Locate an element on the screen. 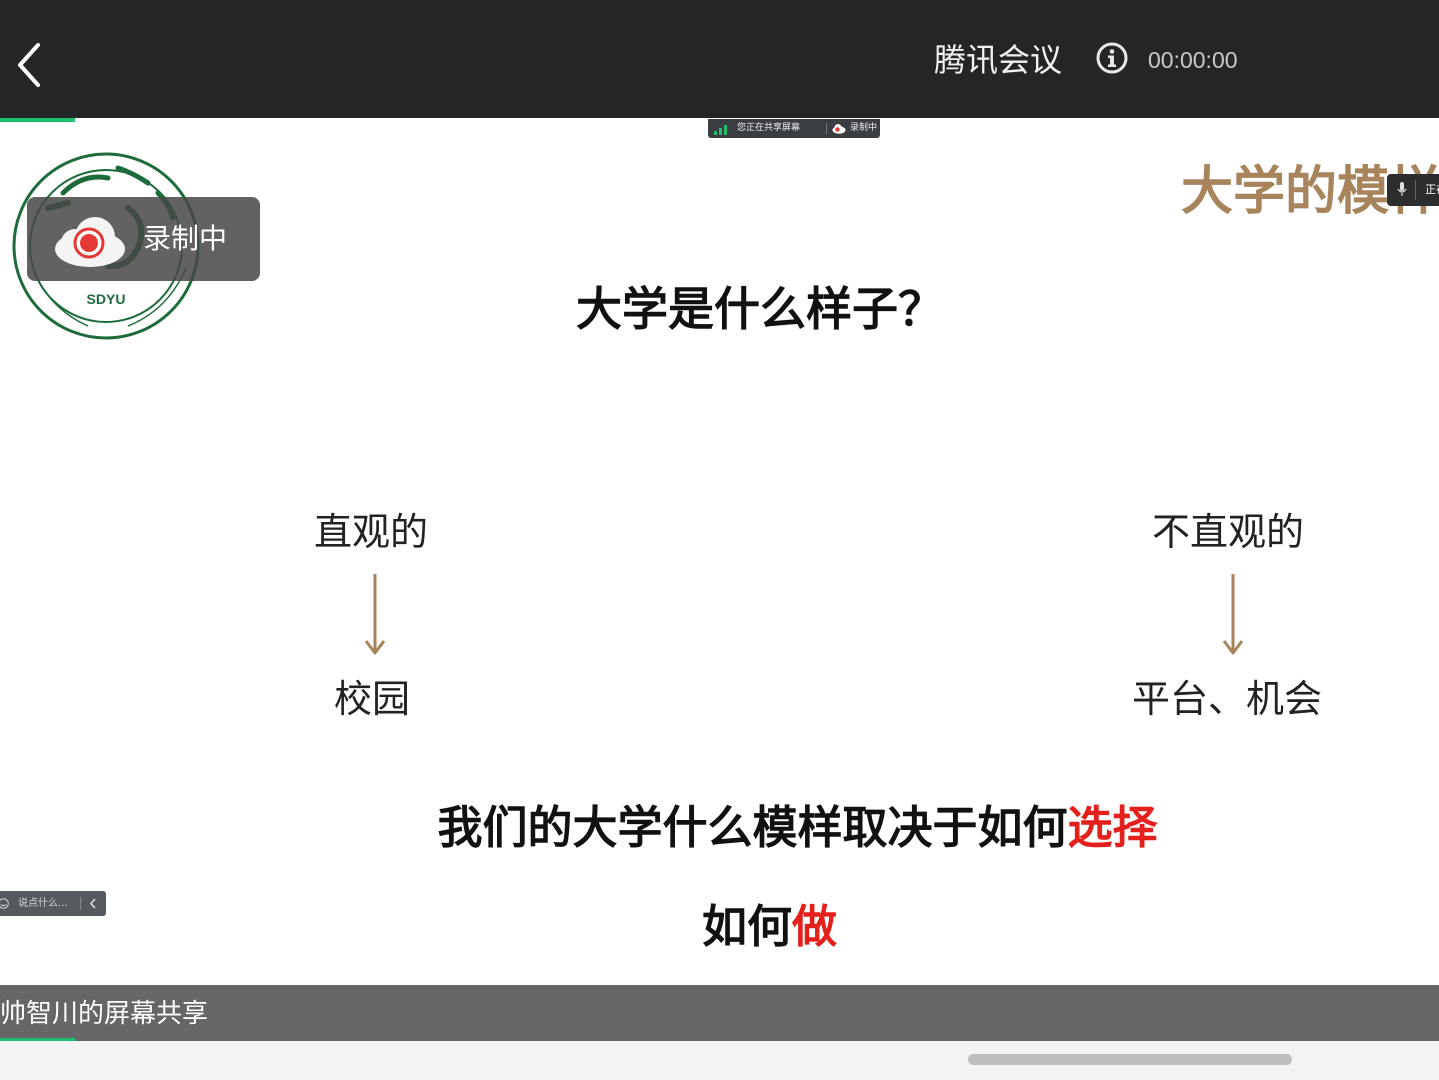  meeting-title: 腾讯会议 is located at coordinates (998, 60).